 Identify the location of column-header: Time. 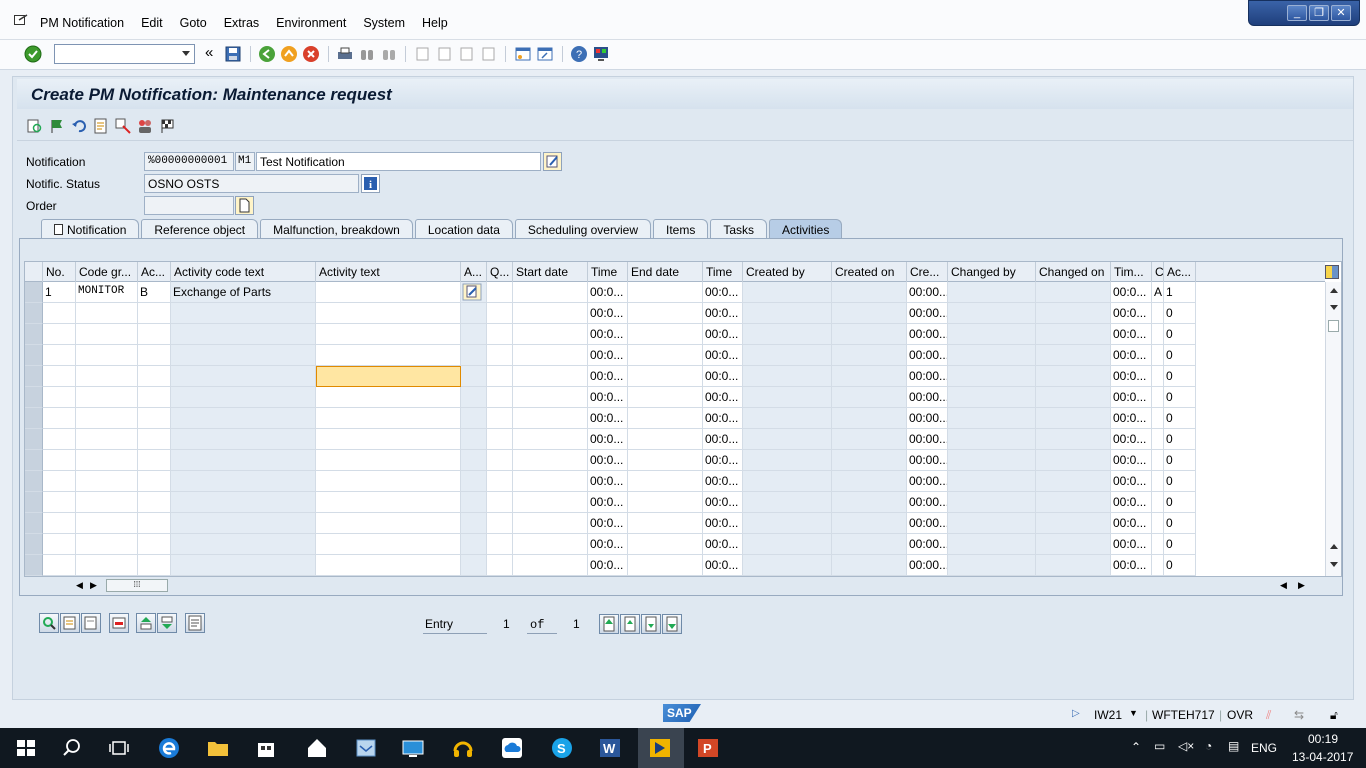
(723, 272).